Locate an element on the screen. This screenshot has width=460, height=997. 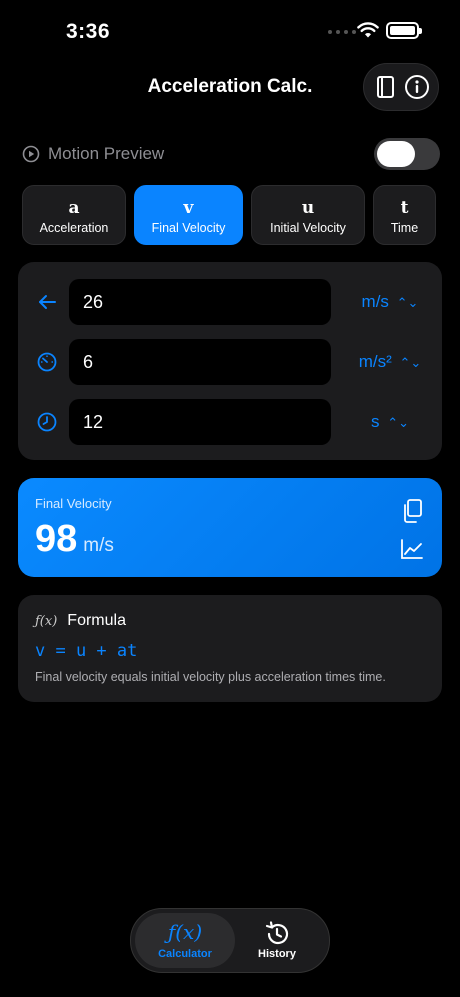
unit-picker: s ⌃⌄ is located at coordinates (390, 422).